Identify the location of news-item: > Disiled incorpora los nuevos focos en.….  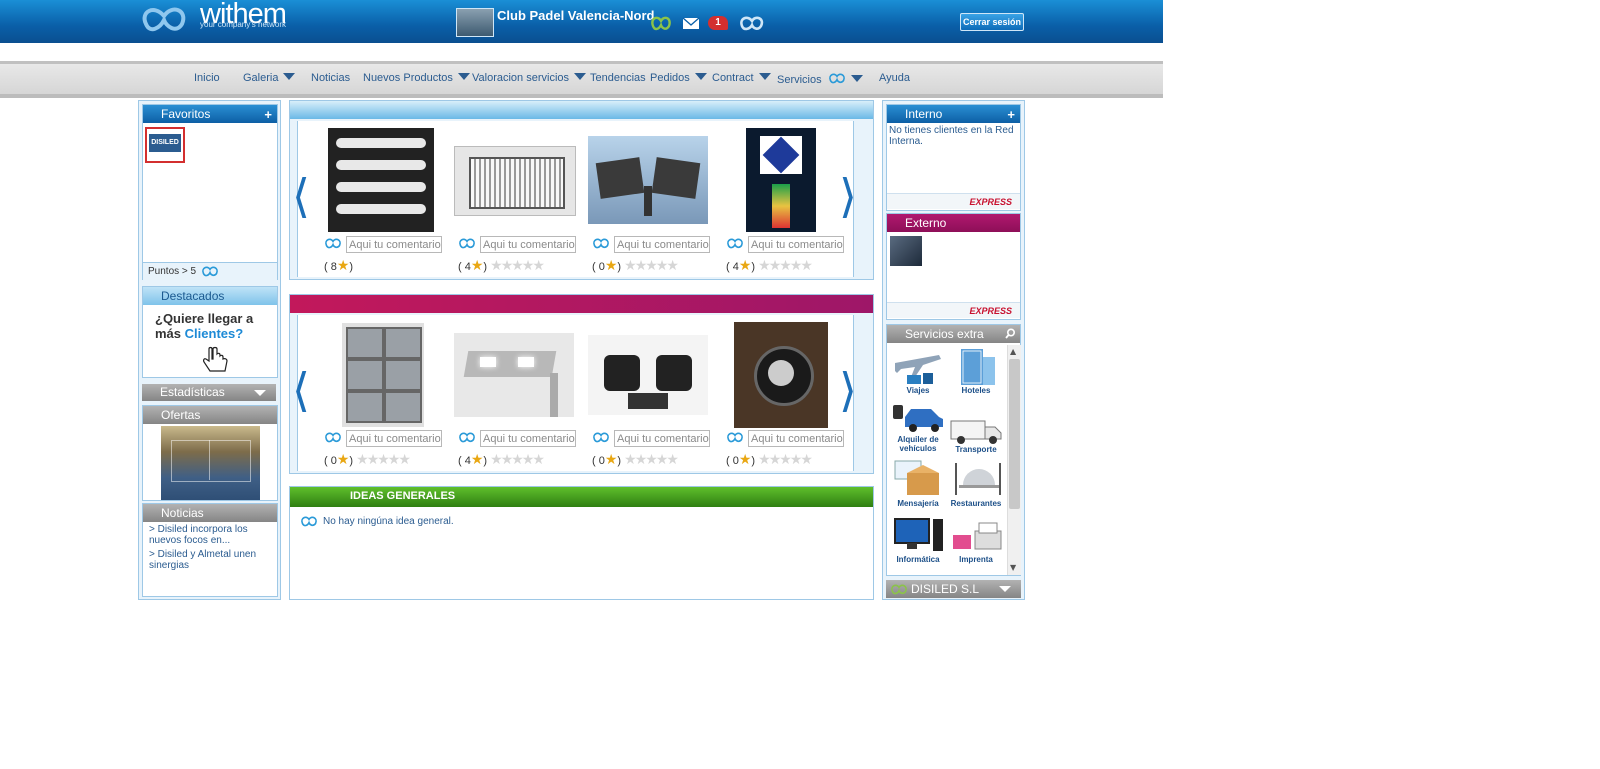
(211, 535).